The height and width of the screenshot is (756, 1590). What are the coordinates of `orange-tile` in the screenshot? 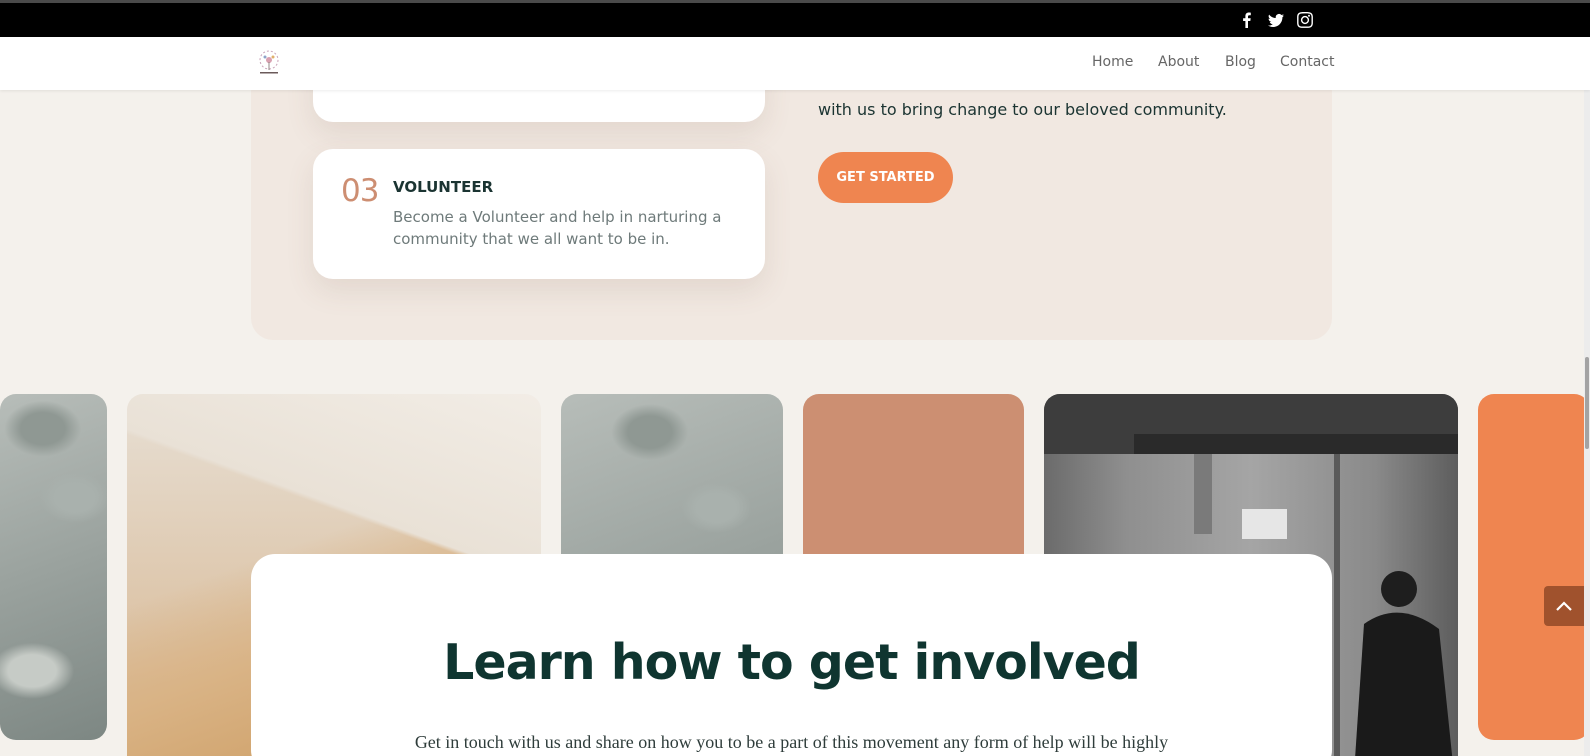 It's located at (1534, 567).